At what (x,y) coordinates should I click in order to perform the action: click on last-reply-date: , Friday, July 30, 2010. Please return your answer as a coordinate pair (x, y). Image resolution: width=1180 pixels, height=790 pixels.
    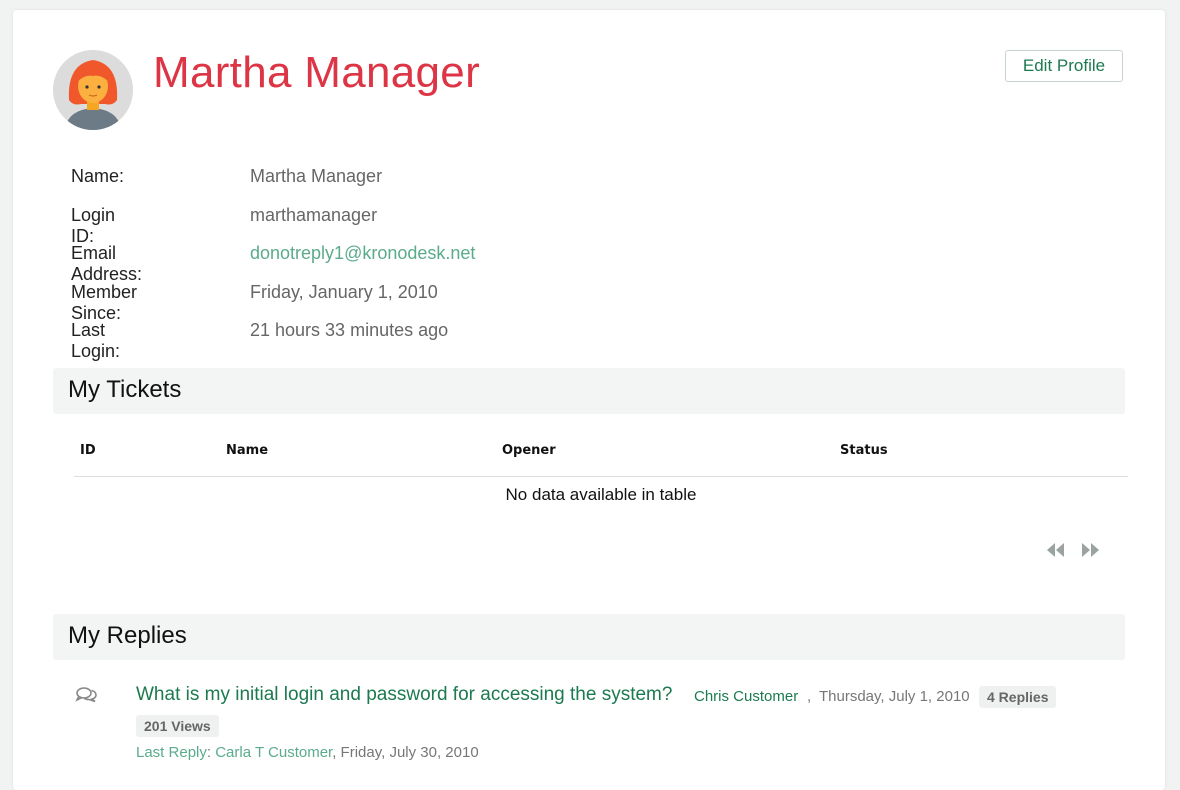
    Looking at the image, I should click on (405, 752).